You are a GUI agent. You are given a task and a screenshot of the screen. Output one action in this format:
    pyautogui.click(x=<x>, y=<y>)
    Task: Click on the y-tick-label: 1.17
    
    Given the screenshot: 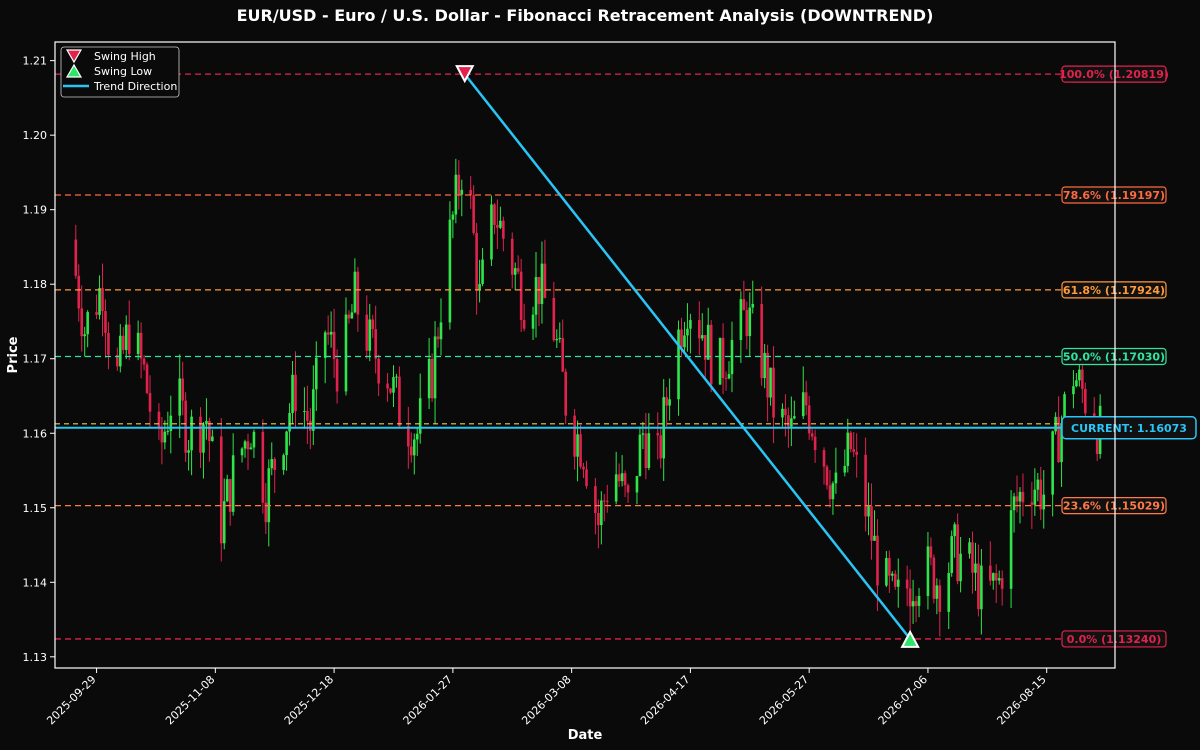 What is the action you would take?
    pyautogui.click(x=35, y=359)
    